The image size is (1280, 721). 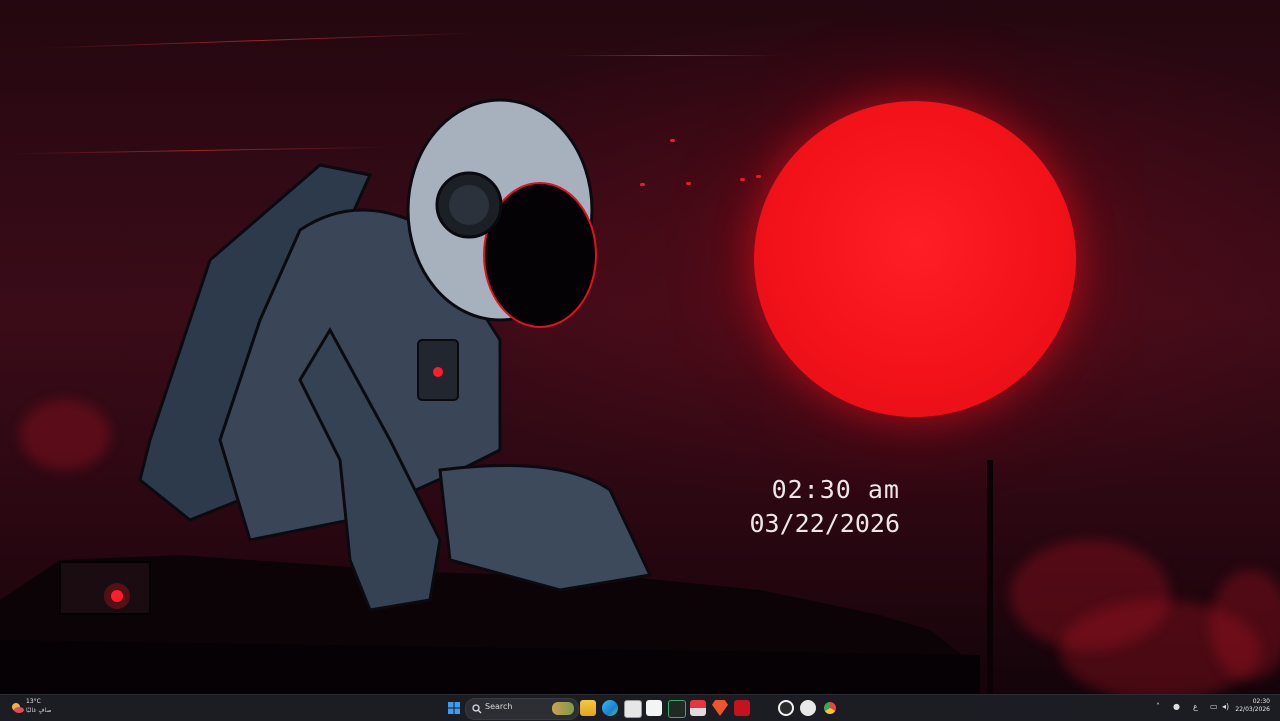 I want to click on system-time: 02:30, so click(x=1261, y=701).